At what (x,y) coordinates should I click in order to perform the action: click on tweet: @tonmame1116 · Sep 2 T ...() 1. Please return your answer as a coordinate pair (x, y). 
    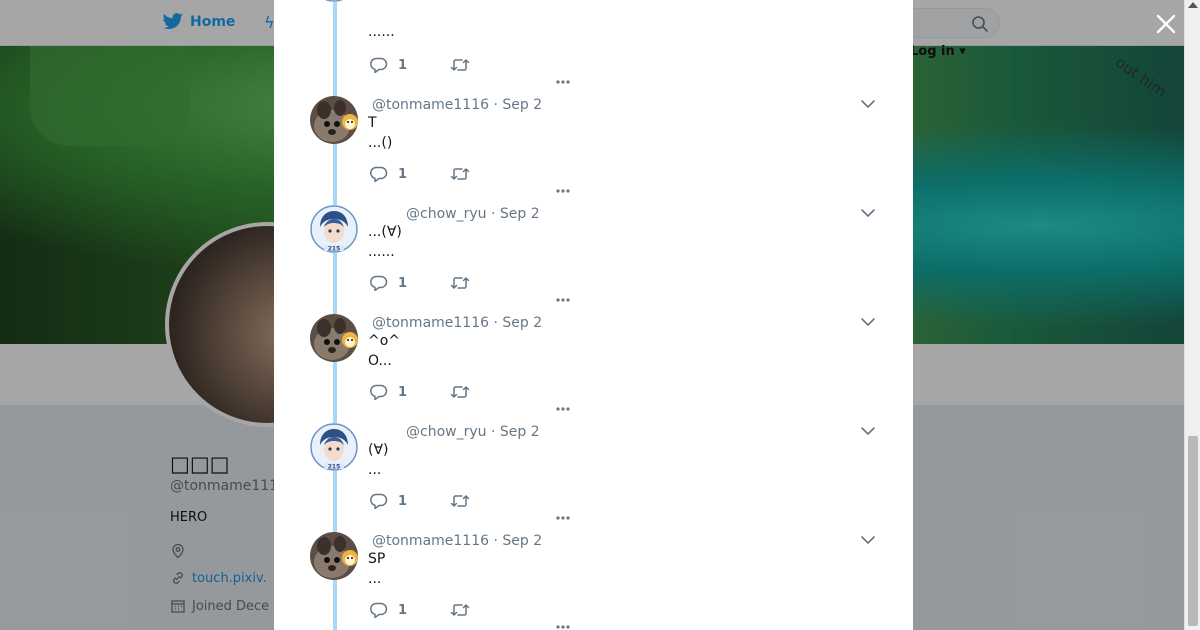
    Looking at the image, I should click on (593, 150).